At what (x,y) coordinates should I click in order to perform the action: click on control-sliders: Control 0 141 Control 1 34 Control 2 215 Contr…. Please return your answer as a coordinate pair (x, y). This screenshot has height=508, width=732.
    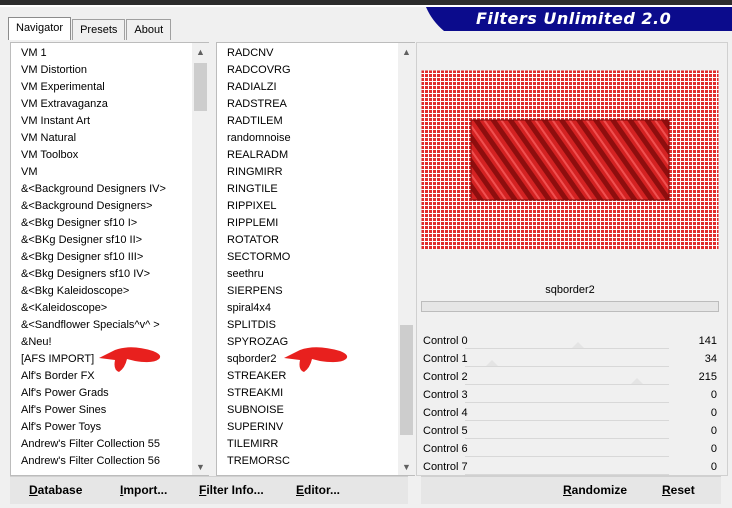
    Looking at the image, I should click on (570, 404).